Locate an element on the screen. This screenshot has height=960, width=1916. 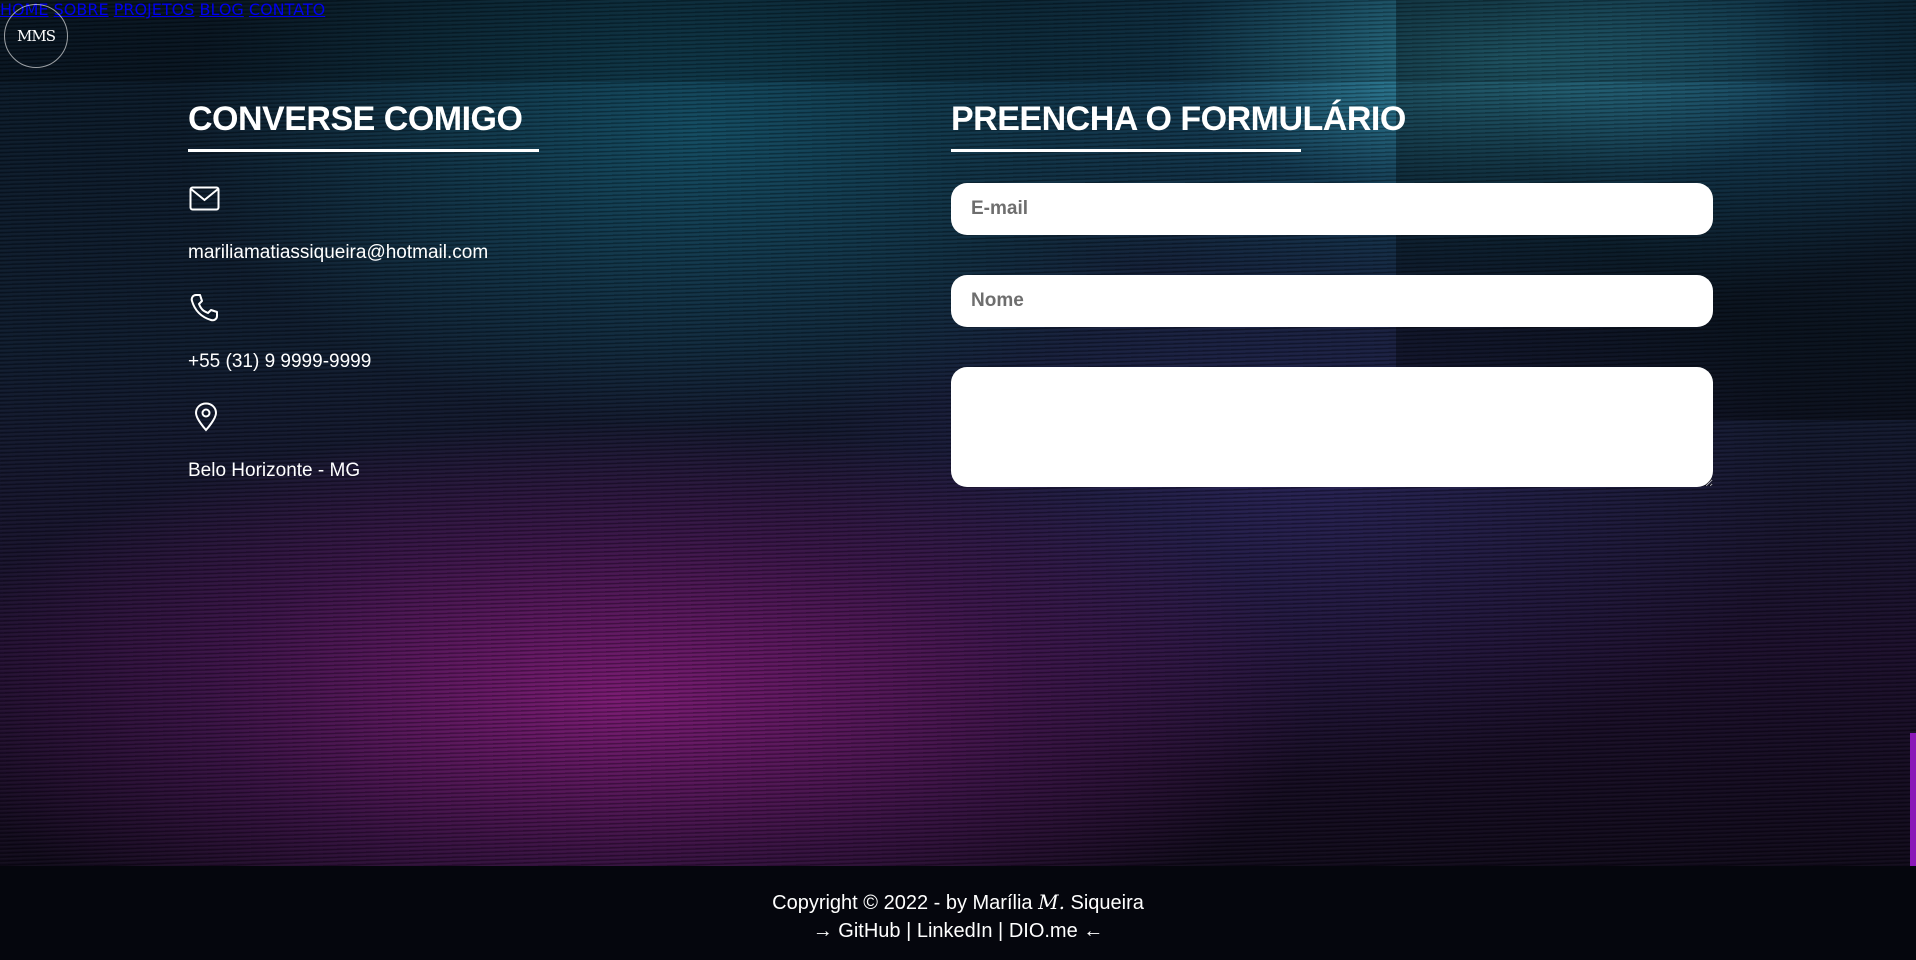
nav-blog: BLOG is located at coordinates (222, 9).